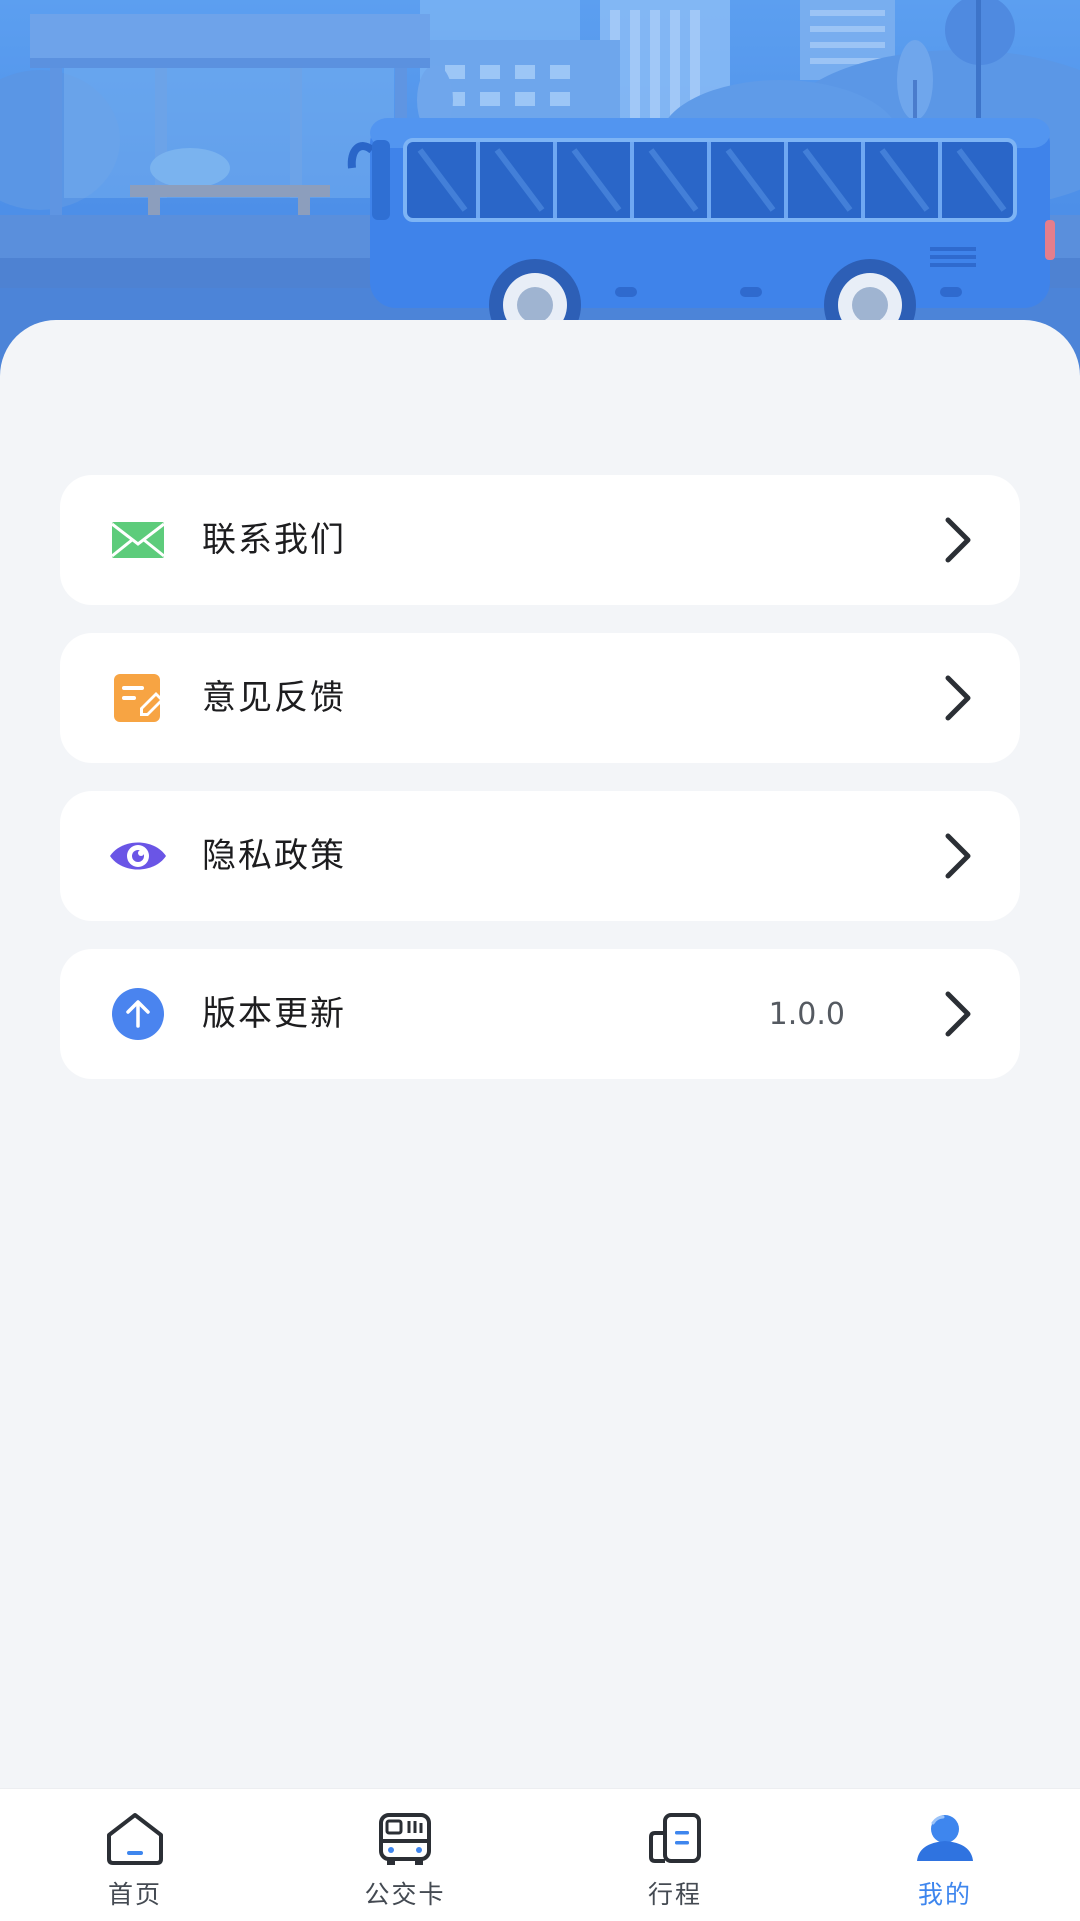  What do you see at coordinates (134, 1894) in the screenshot?
I see `tab-label: 首页` at bounding box center [134, 1894].